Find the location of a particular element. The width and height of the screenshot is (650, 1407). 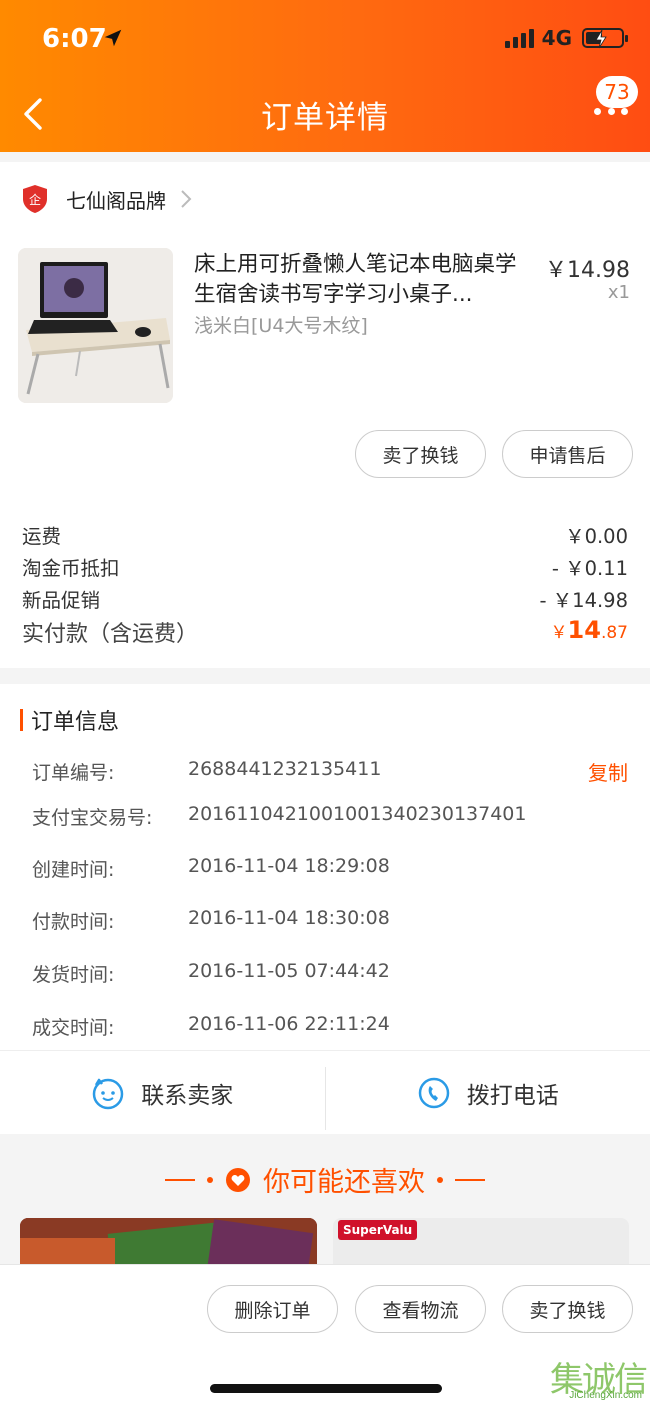

contact-actions: 联系卖家 拨打电话 is located at coordinates (325, 1092).